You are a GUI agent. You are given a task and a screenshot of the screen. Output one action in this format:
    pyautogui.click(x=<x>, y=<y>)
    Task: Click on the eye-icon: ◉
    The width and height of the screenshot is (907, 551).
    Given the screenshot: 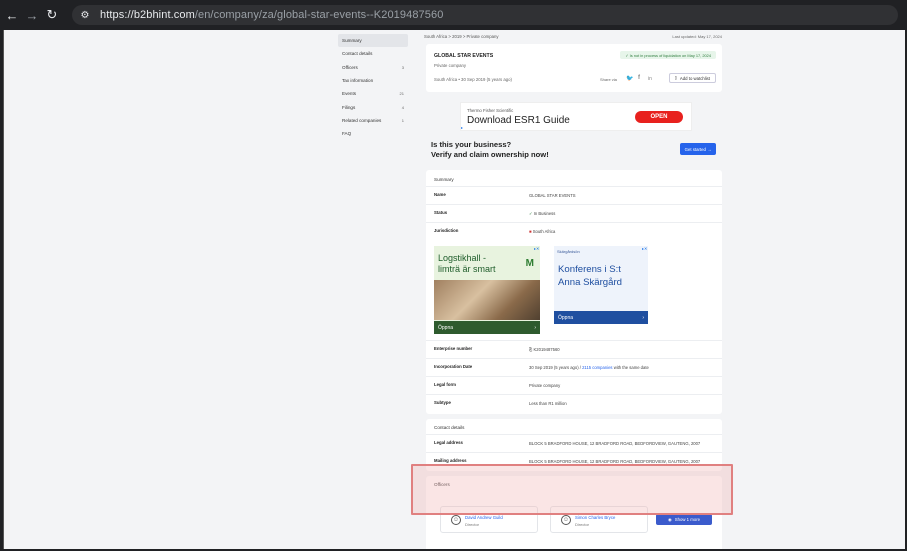 What is the action you would take?
    pyautogui.click(x=669, y=519)
    